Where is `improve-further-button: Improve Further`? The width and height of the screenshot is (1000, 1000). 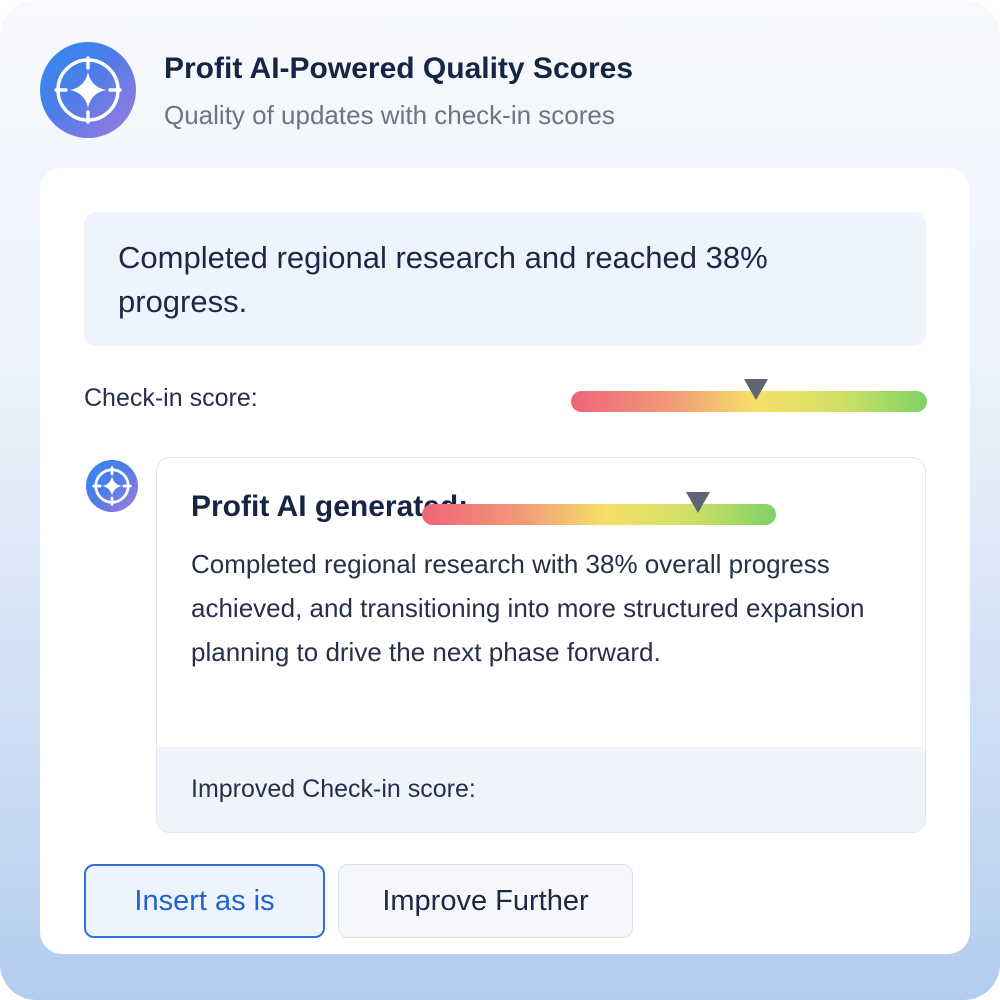 improve-further-button: Improve Further is located at coordinates (485, 901).